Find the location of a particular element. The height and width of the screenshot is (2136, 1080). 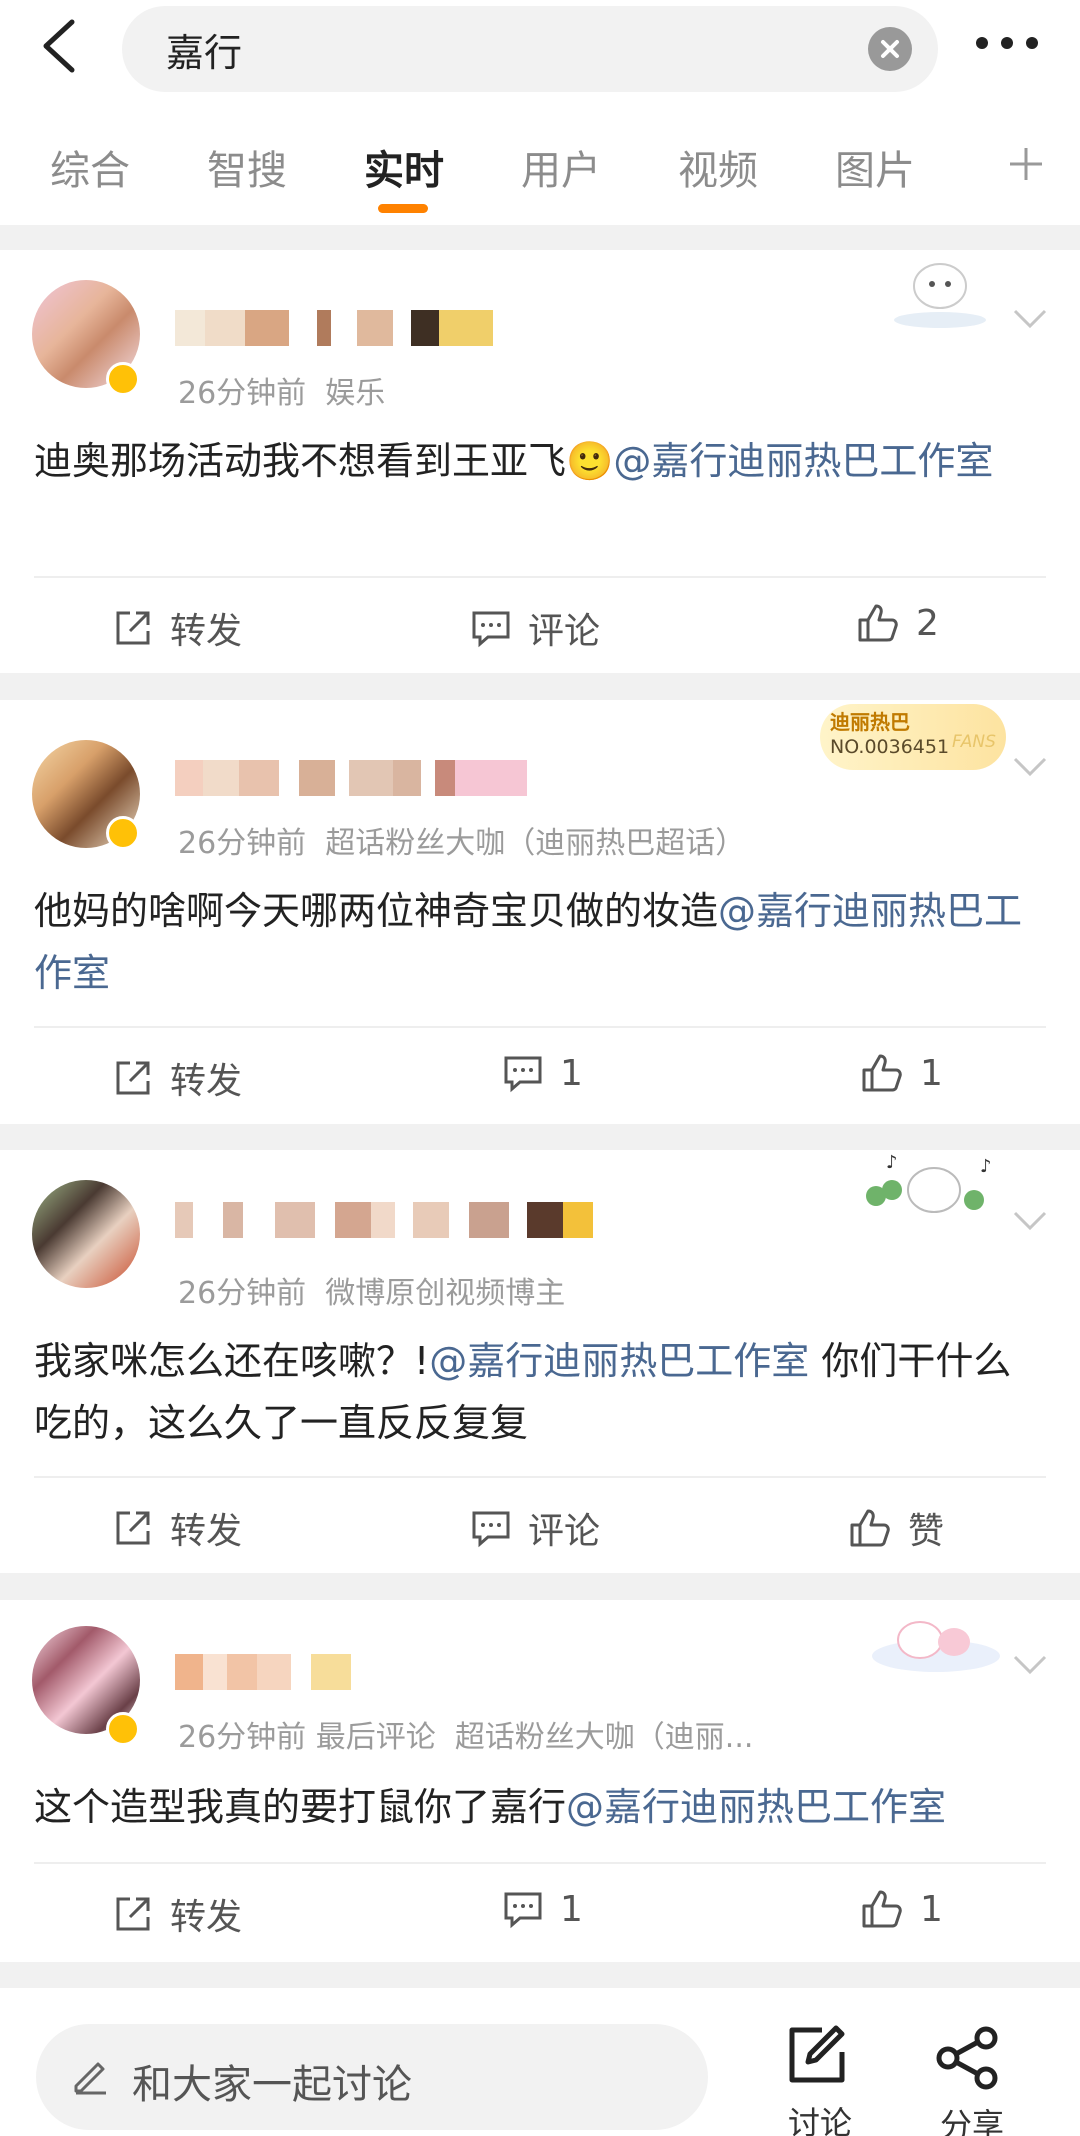

post-meta: 26分钟前 娱乐 is located at coordinates (281, 390).